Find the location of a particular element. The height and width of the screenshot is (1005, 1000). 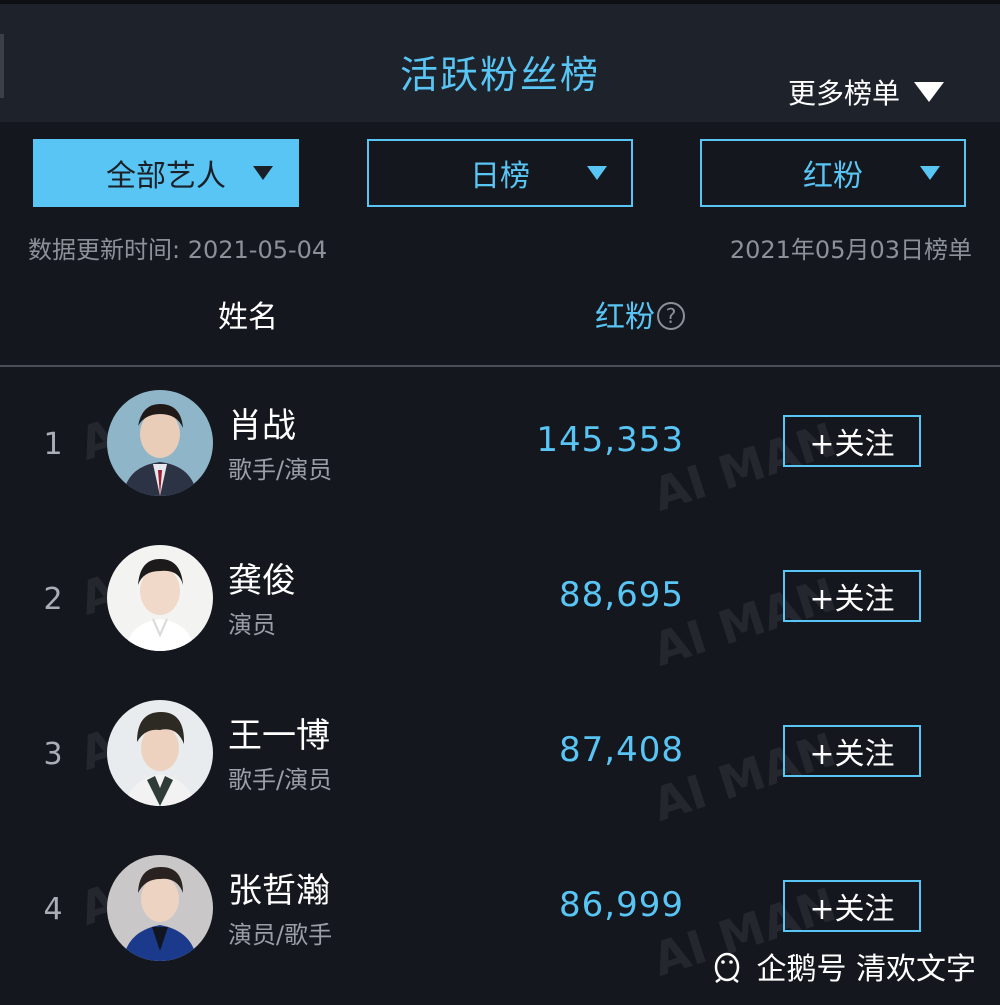

artist-name: 肖战 is located at coordinates (262, 426).